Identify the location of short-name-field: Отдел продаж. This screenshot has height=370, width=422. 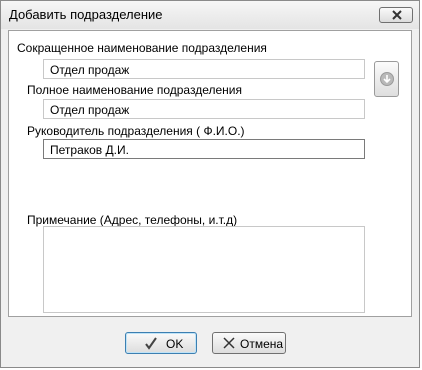
(204, 69).